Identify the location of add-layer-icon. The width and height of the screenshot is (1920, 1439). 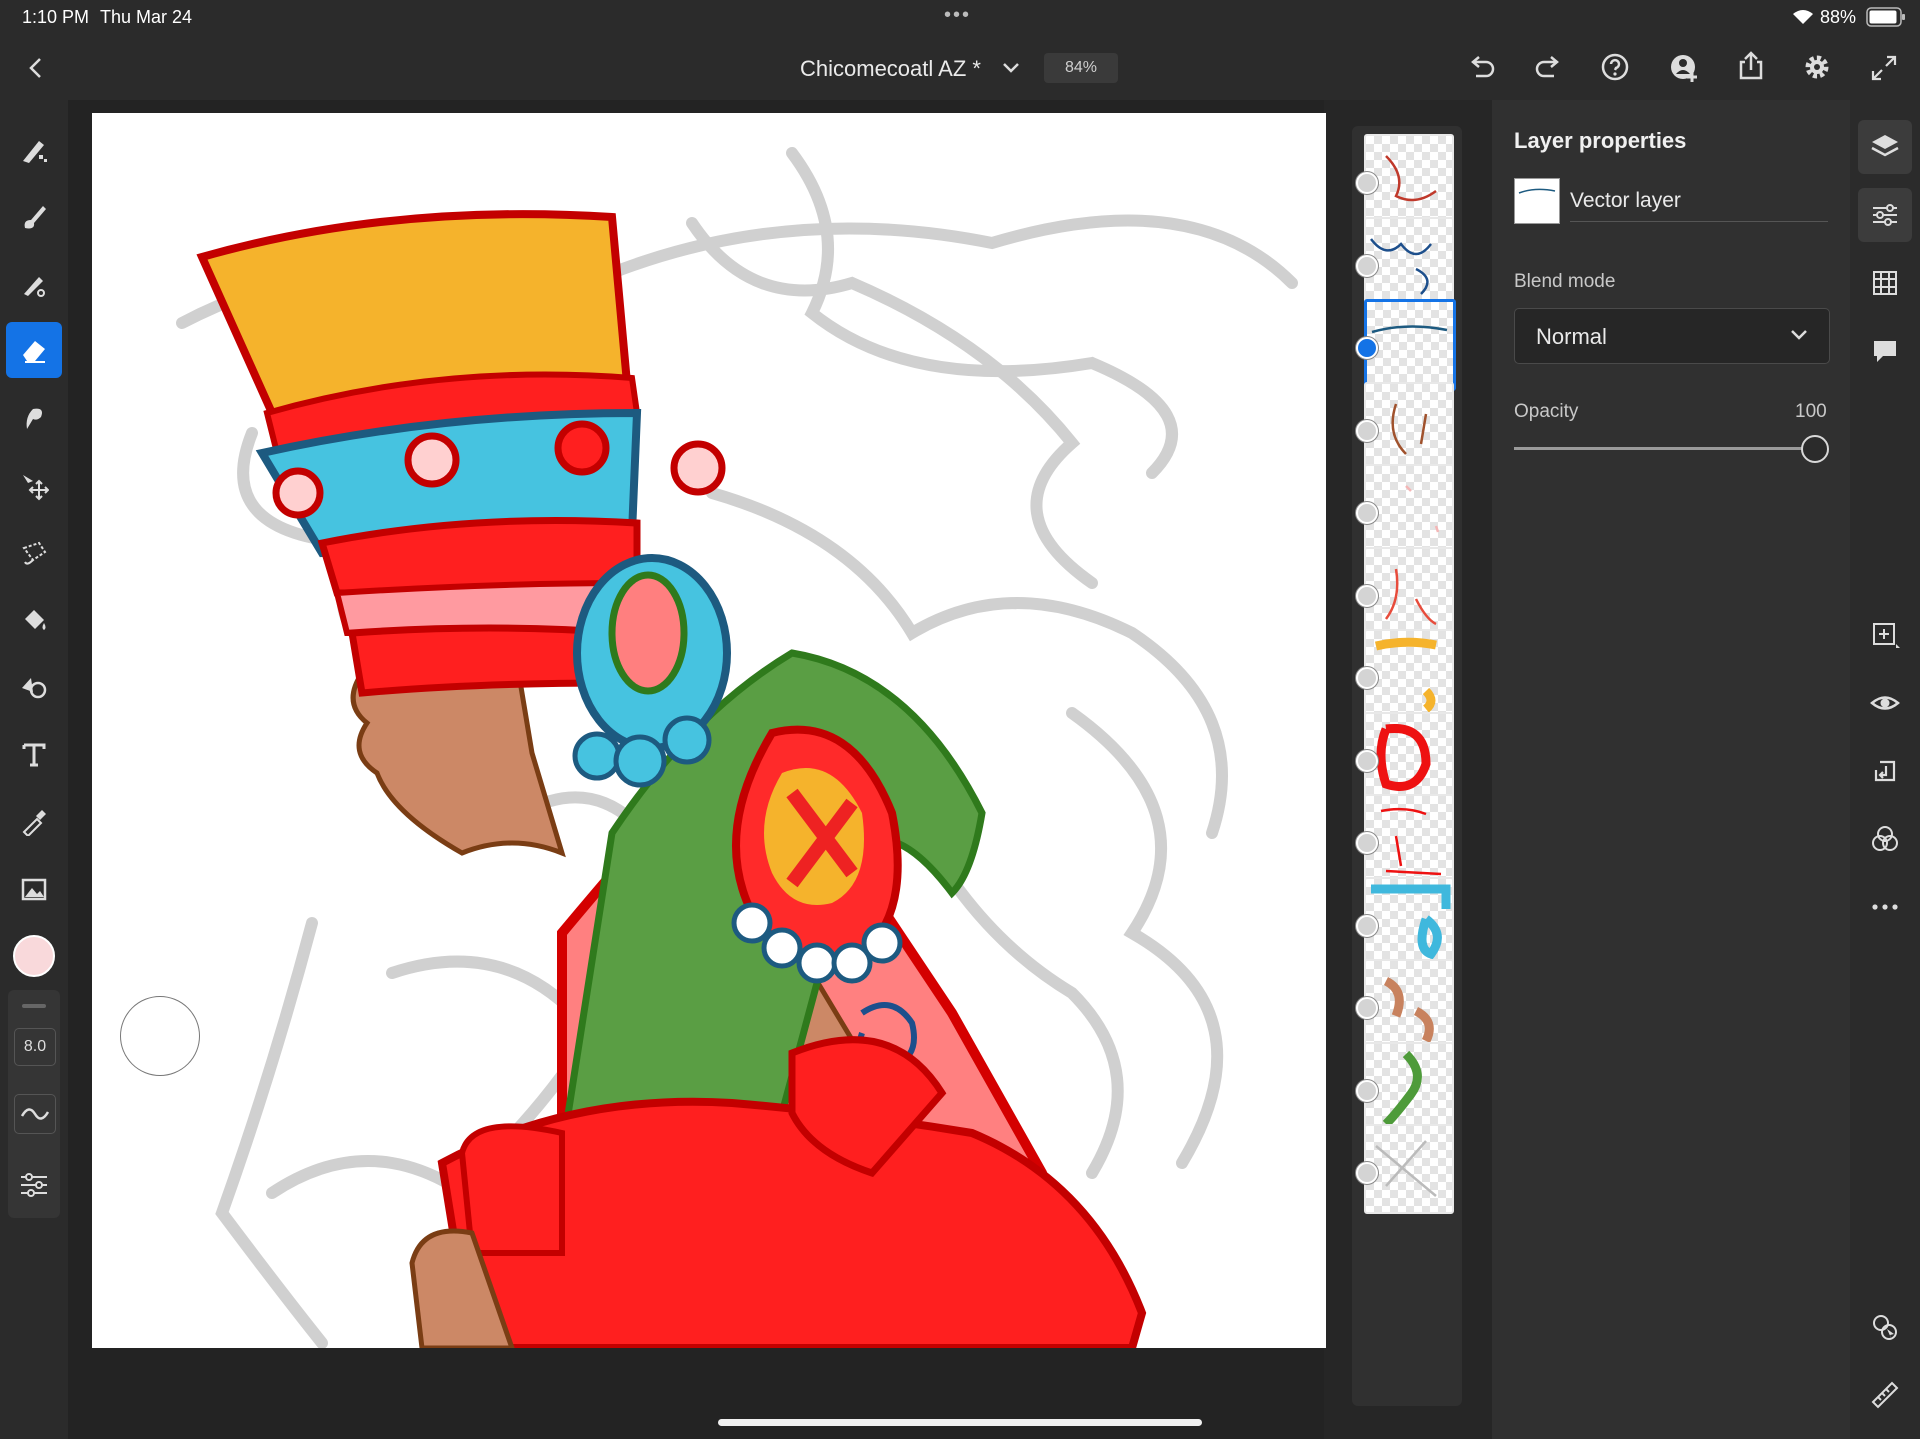
(1886, 635).